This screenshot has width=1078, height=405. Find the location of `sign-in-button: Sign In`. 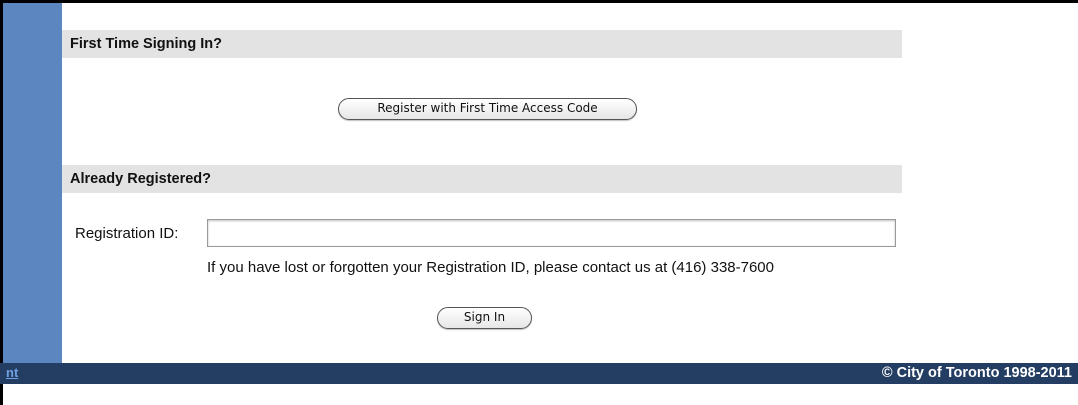

sign-in-button: Sign In is located at coordinates (484, 318).